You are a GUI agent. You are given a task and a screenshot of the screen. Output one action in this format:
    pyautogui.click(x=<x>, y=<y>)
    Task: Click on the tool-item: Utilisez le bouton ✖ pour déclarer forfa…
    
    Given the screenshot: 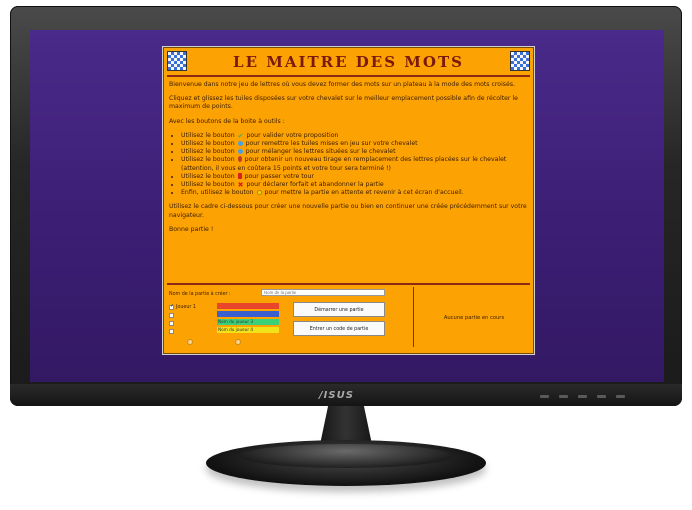 What is the action you would take?
    pyautogui.click(x=354, y=185)
    